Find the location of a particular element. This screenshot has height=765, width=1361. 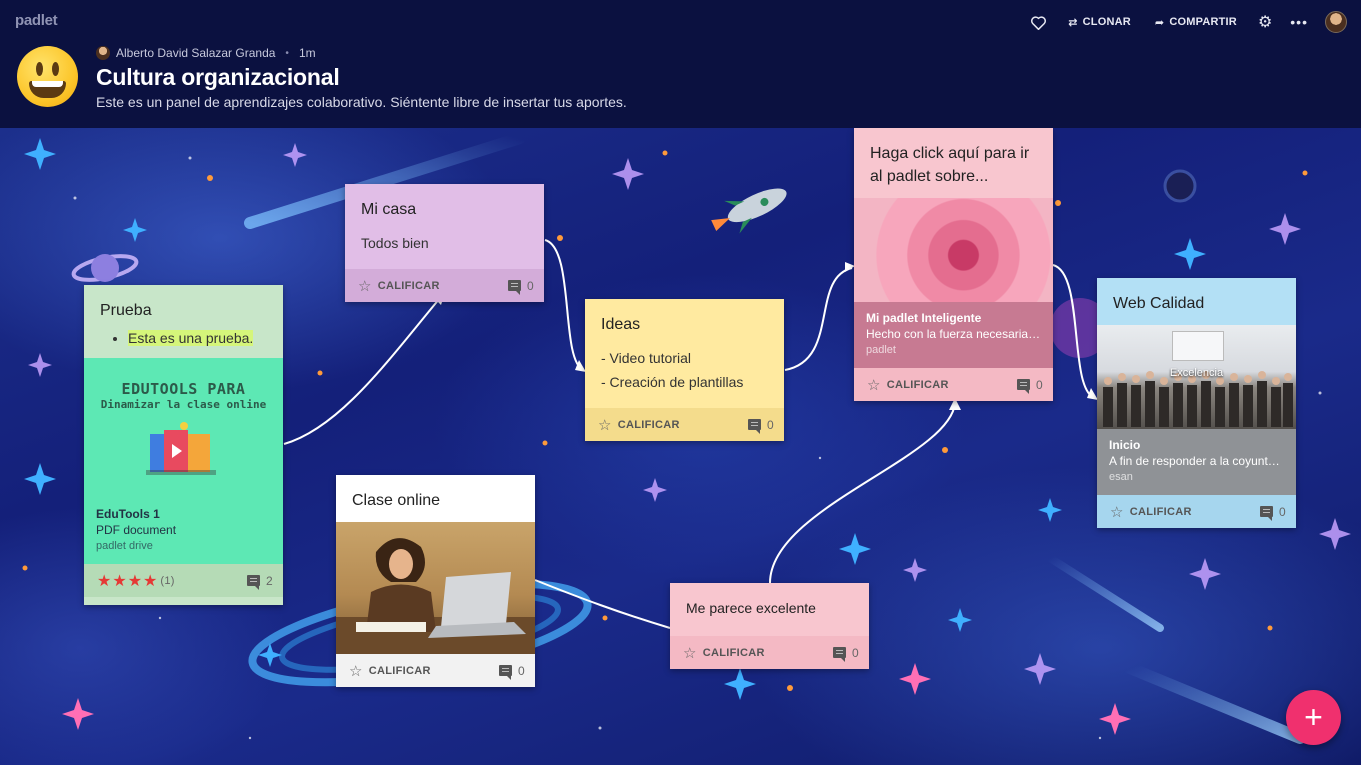

image-caption: Excelencia is located at coordinates (1196, 373).